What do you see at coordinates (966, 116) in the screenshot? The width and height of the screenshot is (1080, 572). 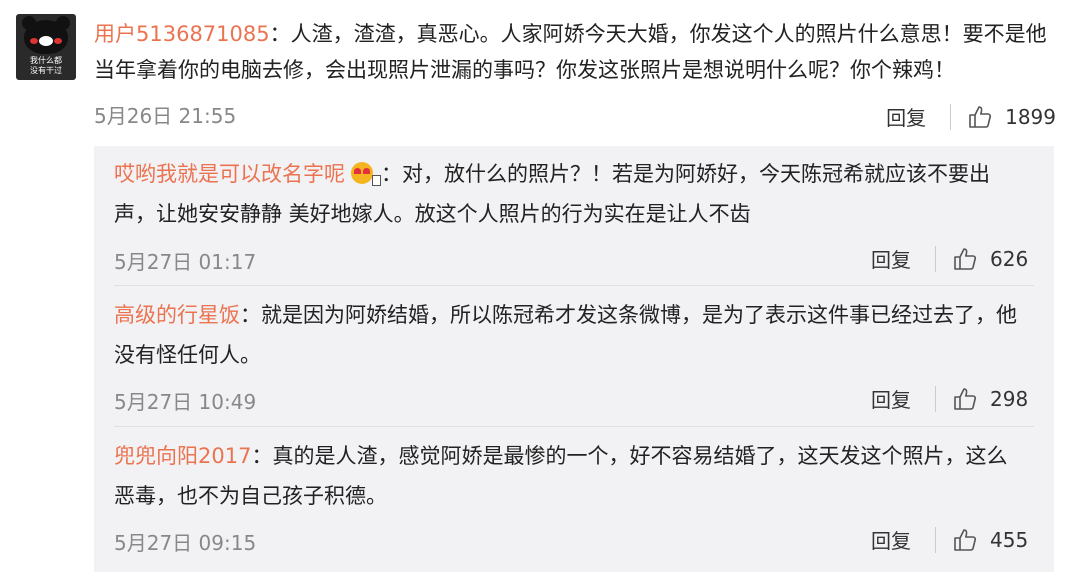 I see `comment-actions: 回复 1899` at bounding box center [966, 116].